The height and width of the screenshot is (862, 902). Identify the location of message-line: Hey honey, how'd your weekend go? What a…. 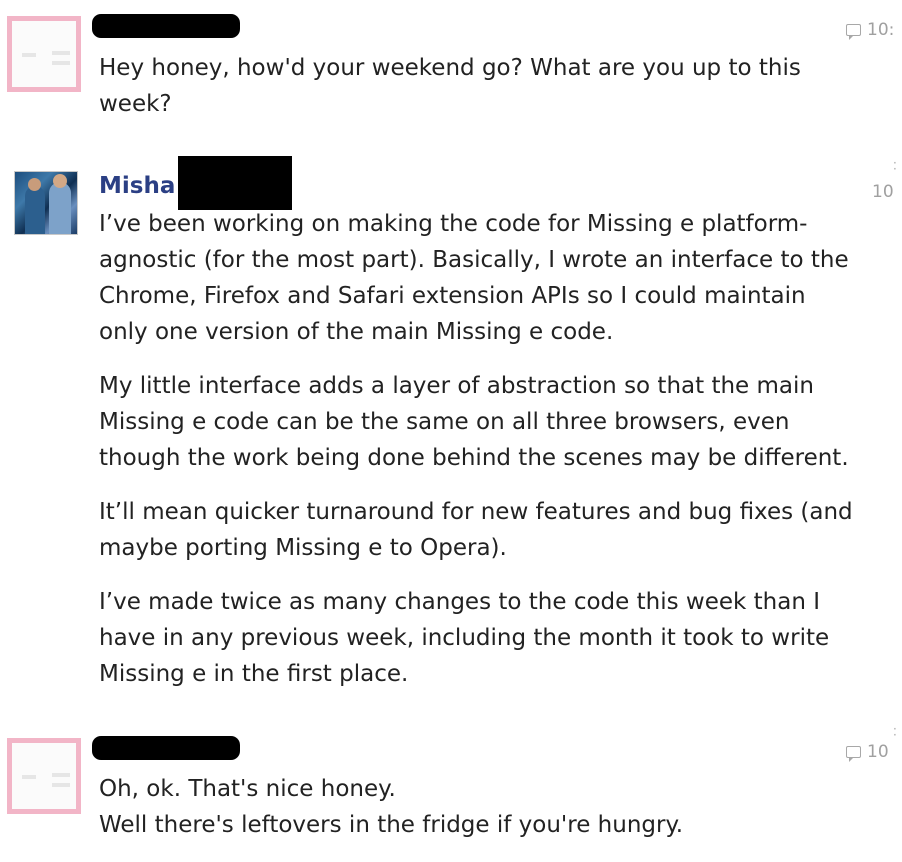
(450, 68).